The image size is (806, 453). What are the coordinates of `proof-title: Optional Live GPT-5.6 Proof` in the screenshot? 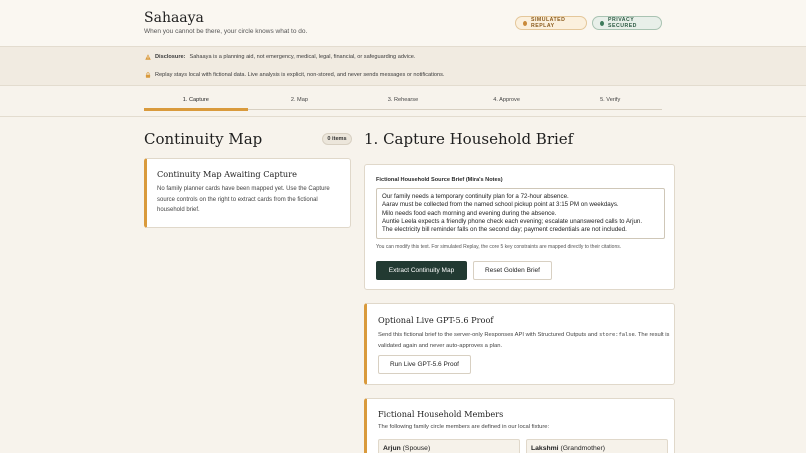 It's located at (436, 320).